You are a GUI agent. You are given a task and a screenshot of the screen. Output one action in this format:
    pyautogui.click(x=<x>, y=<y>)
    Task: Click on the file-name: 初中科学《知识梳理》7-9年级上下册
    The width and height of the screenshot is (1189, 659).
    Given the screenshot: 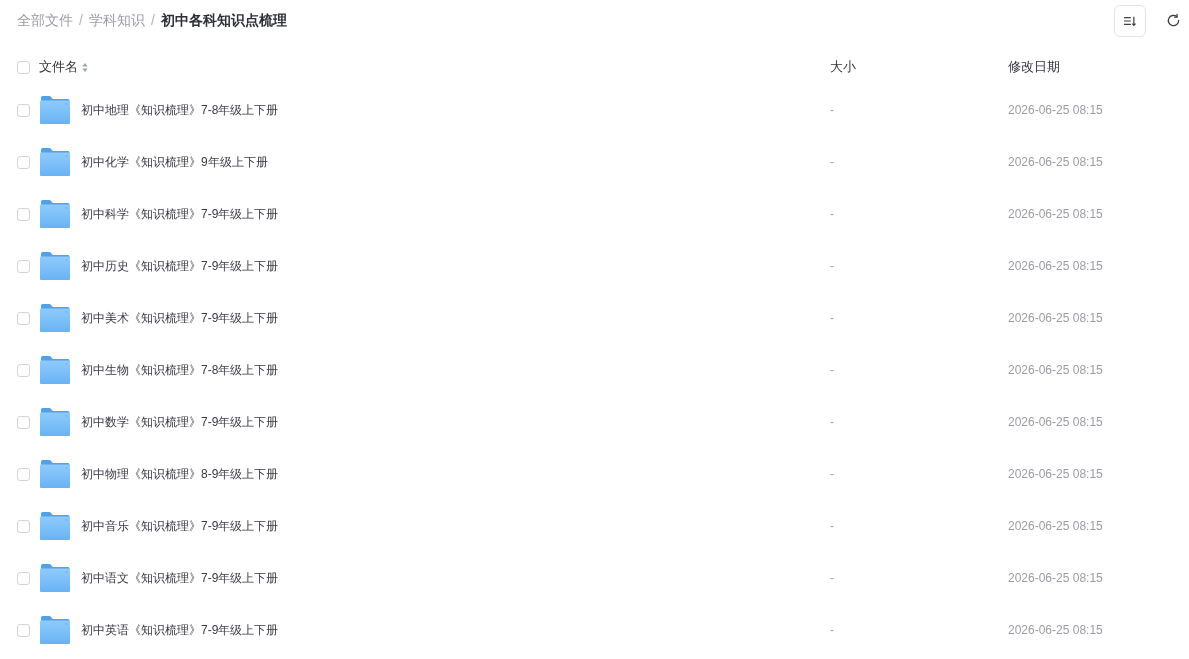 What is the action you would take?
    pyautogui.click(x=180, y=214)
    